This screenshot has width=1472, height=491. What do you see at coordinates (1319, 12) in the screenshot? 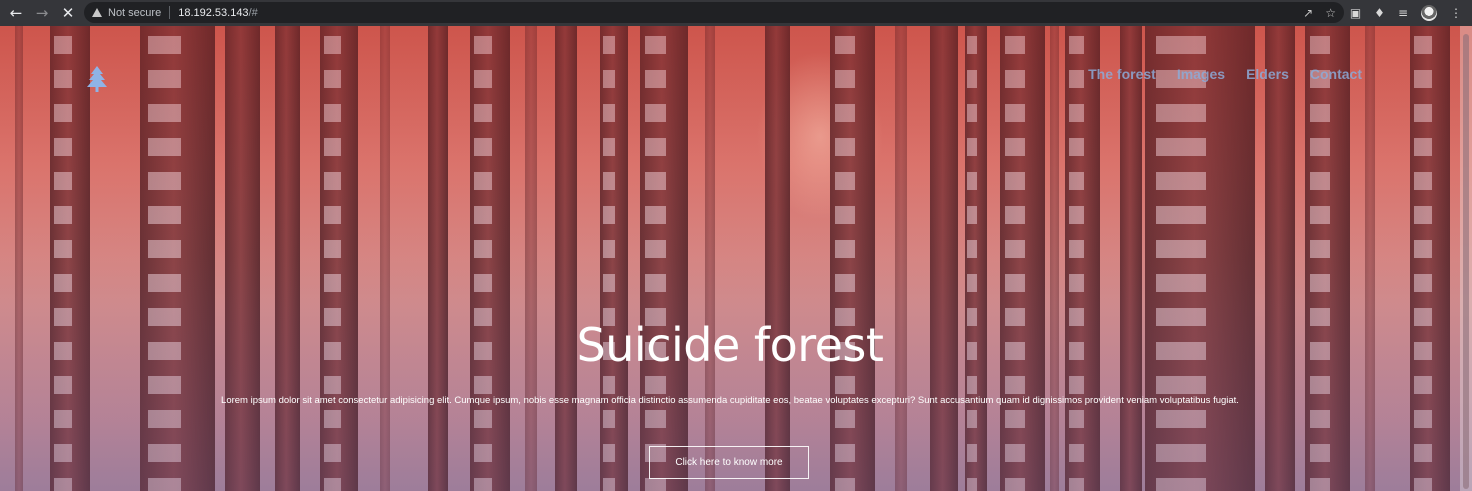
I see `omnibox-actions: ↗ ☆` at bounding box center [1319, 12].